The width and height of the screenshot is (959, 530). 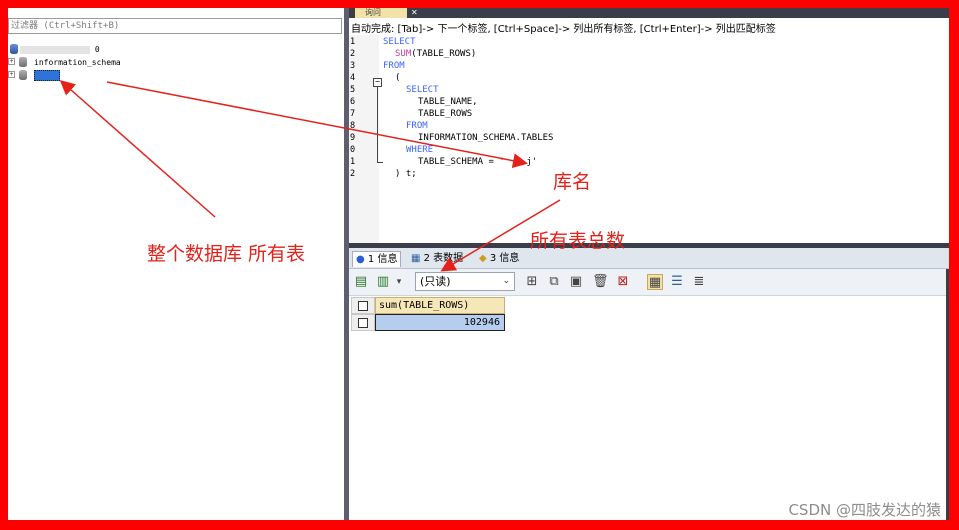 I want to click on code-line-5: SELECT, so click(x=422, y=90).